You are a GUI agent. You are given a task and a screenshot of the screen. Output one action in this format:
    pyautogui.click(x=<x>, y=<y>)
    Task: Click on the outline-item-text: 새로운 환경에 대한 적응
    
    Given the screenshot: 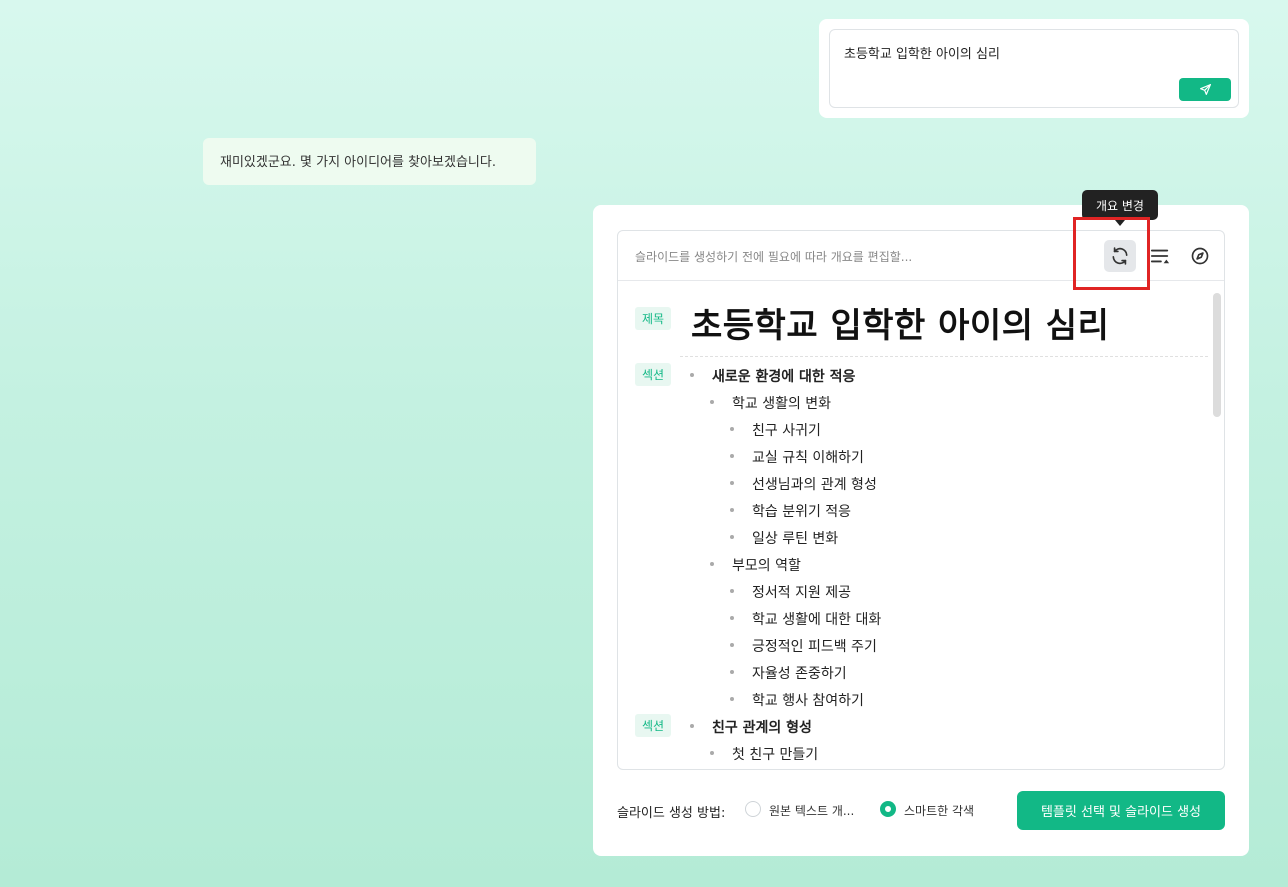 What is the action you would take?
    pyautogui.click(x=784, y=377)
    